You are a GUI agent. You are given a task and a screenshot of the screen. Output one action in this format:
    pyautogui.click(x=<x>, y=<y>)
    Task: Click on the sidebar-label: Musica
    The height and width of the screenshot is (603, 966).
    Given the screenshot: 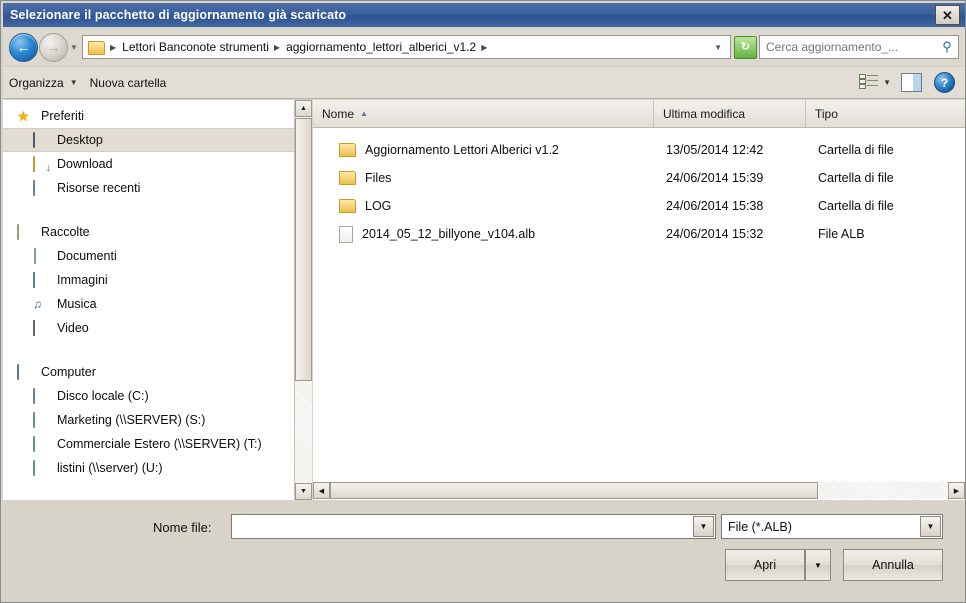 What is the action you would take?
    pyautogui.click(x=77, y=304)
    